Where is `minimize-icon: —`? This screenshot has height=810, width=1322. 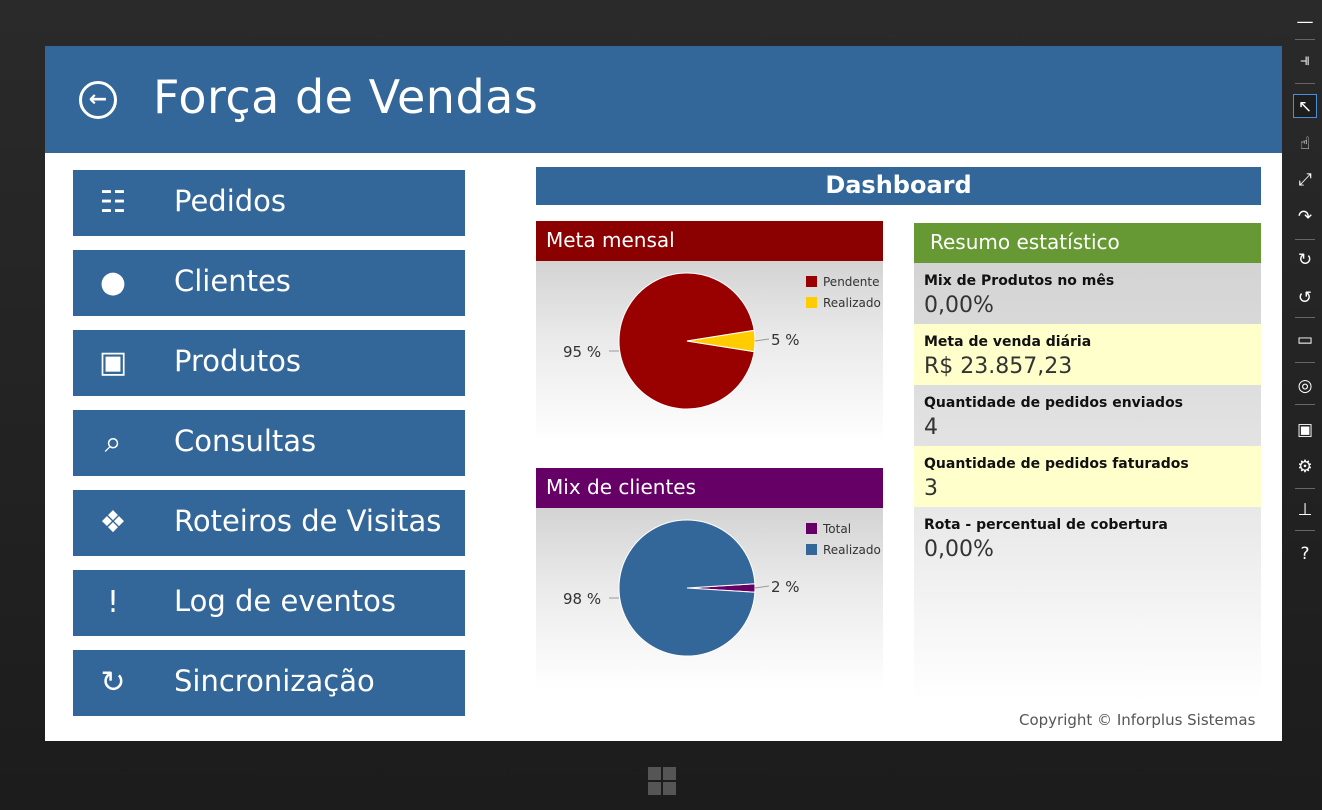
minimize-icon: — is located at coordinates (1305, 22).